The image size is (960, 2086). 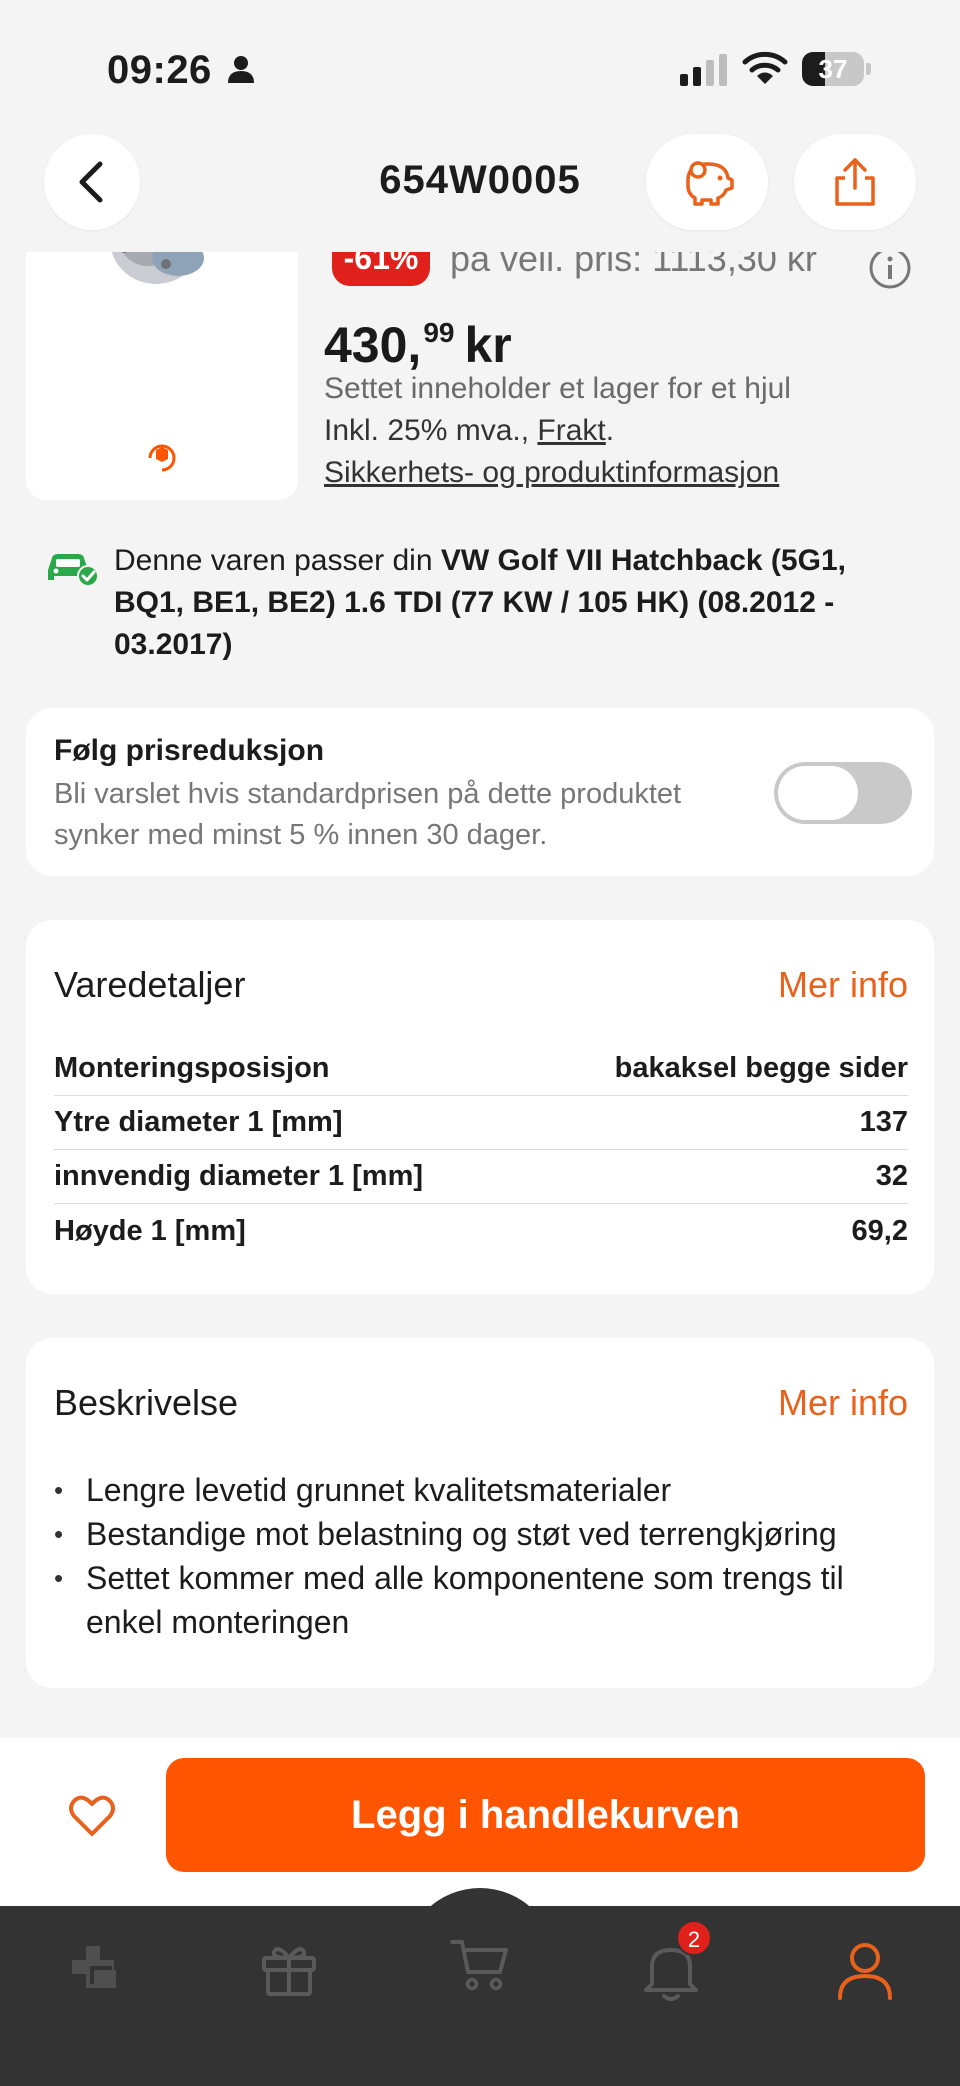 What do you see at coordinates (761, 1068) in the screenshot?
I see `spec-value: bakaksel begge sider` at bounding box center [761, 1068].